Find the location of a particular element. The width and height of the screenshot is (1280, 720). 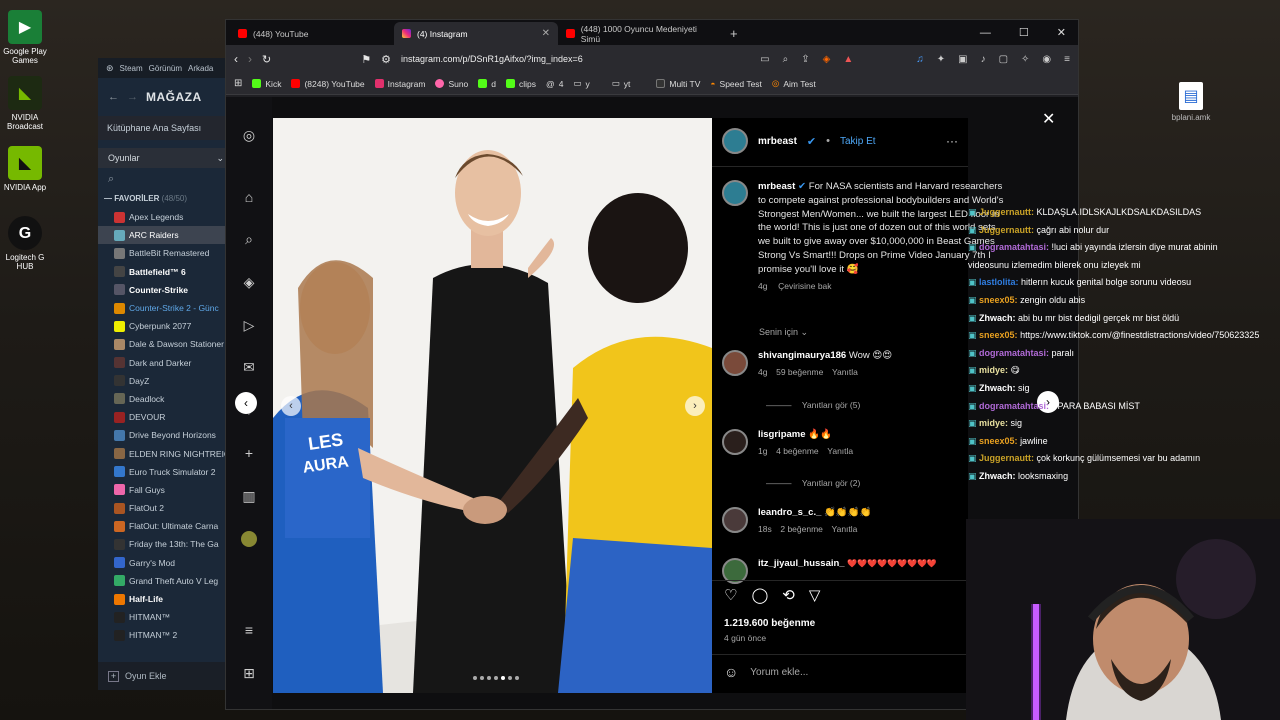

reply-link: Yanıtla is located at coordinates (840, 451).